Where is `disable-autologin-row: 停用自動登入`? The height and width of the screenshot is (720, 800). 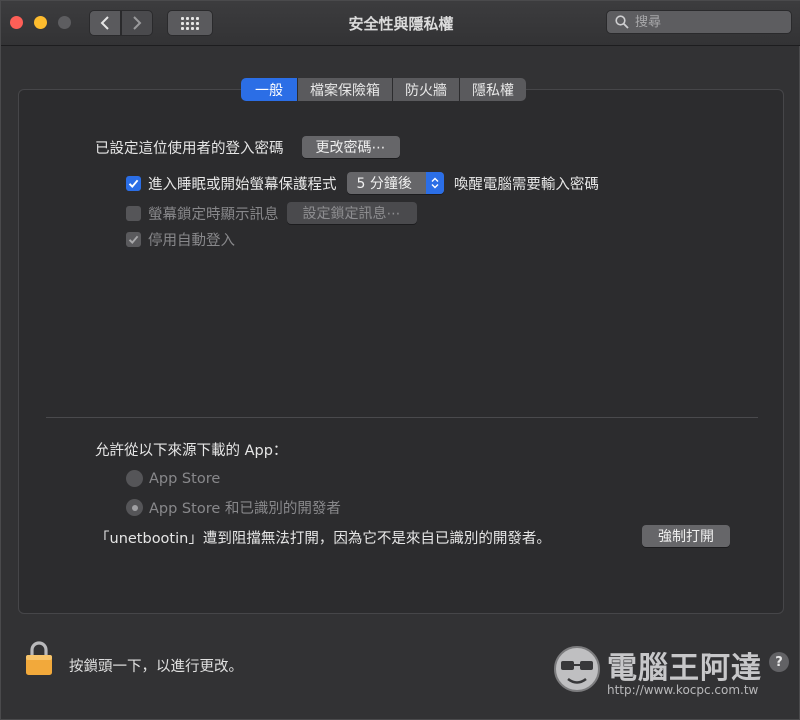
disable-autologin-row: 停用自動登入 is located at coordinates (180, 239).